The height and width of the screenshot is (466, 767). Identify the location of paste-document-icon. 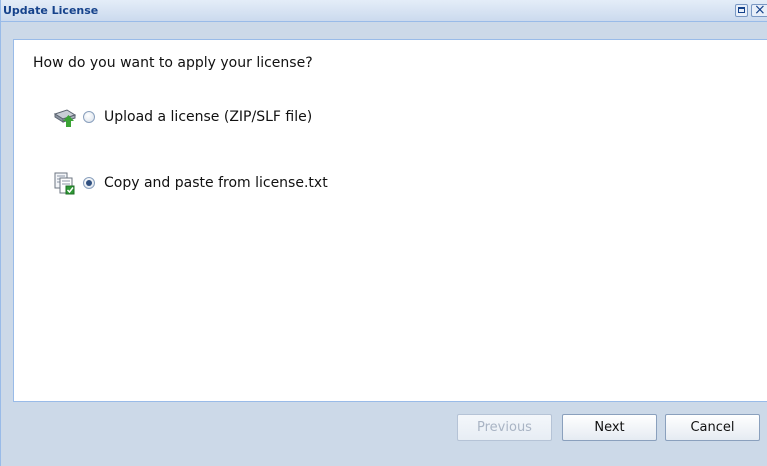
(65, 183).